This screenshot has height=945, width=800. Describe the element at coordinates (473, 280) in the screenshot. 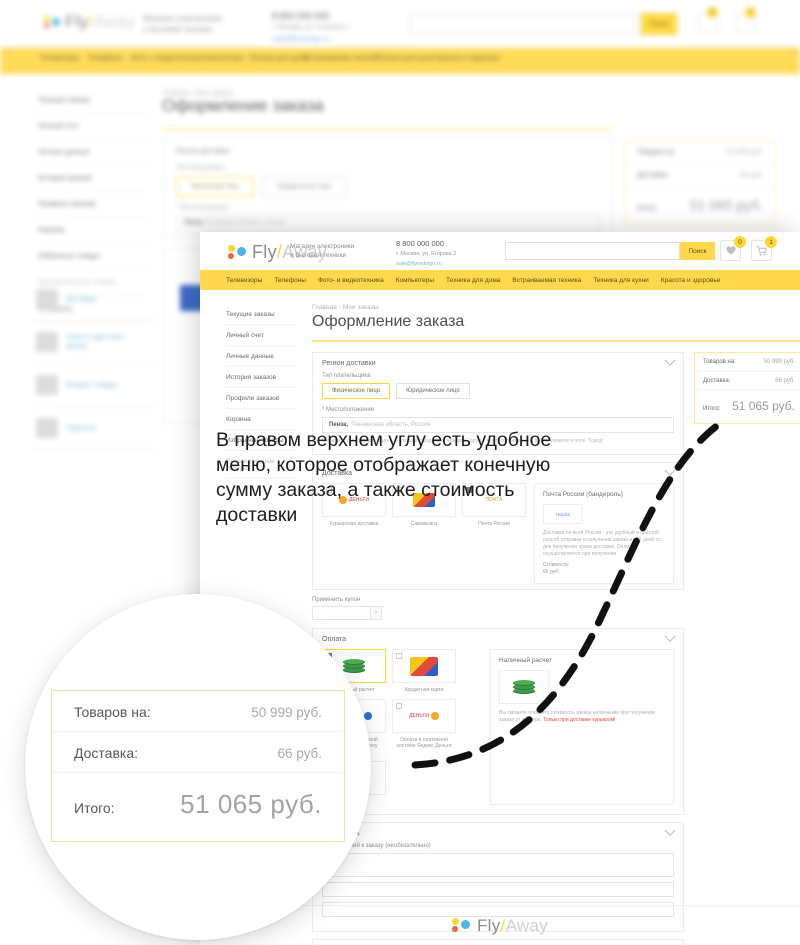

I see `nav-item-home-tech: Техника для дома` at that location.